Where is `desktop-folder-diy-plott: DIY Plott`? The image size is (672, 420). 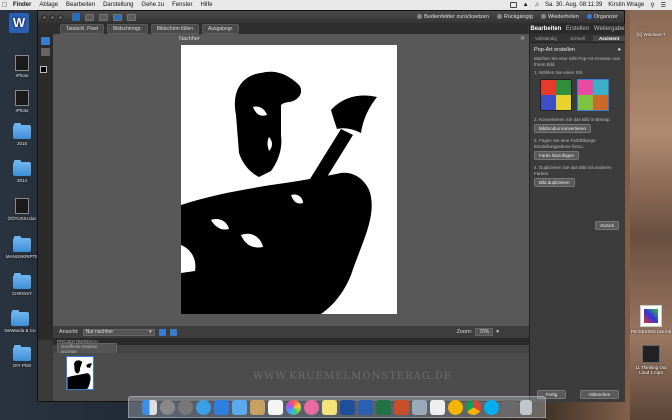
desktop-folder-diy-plott: DIY Plott is located at coordinates (22, 356).